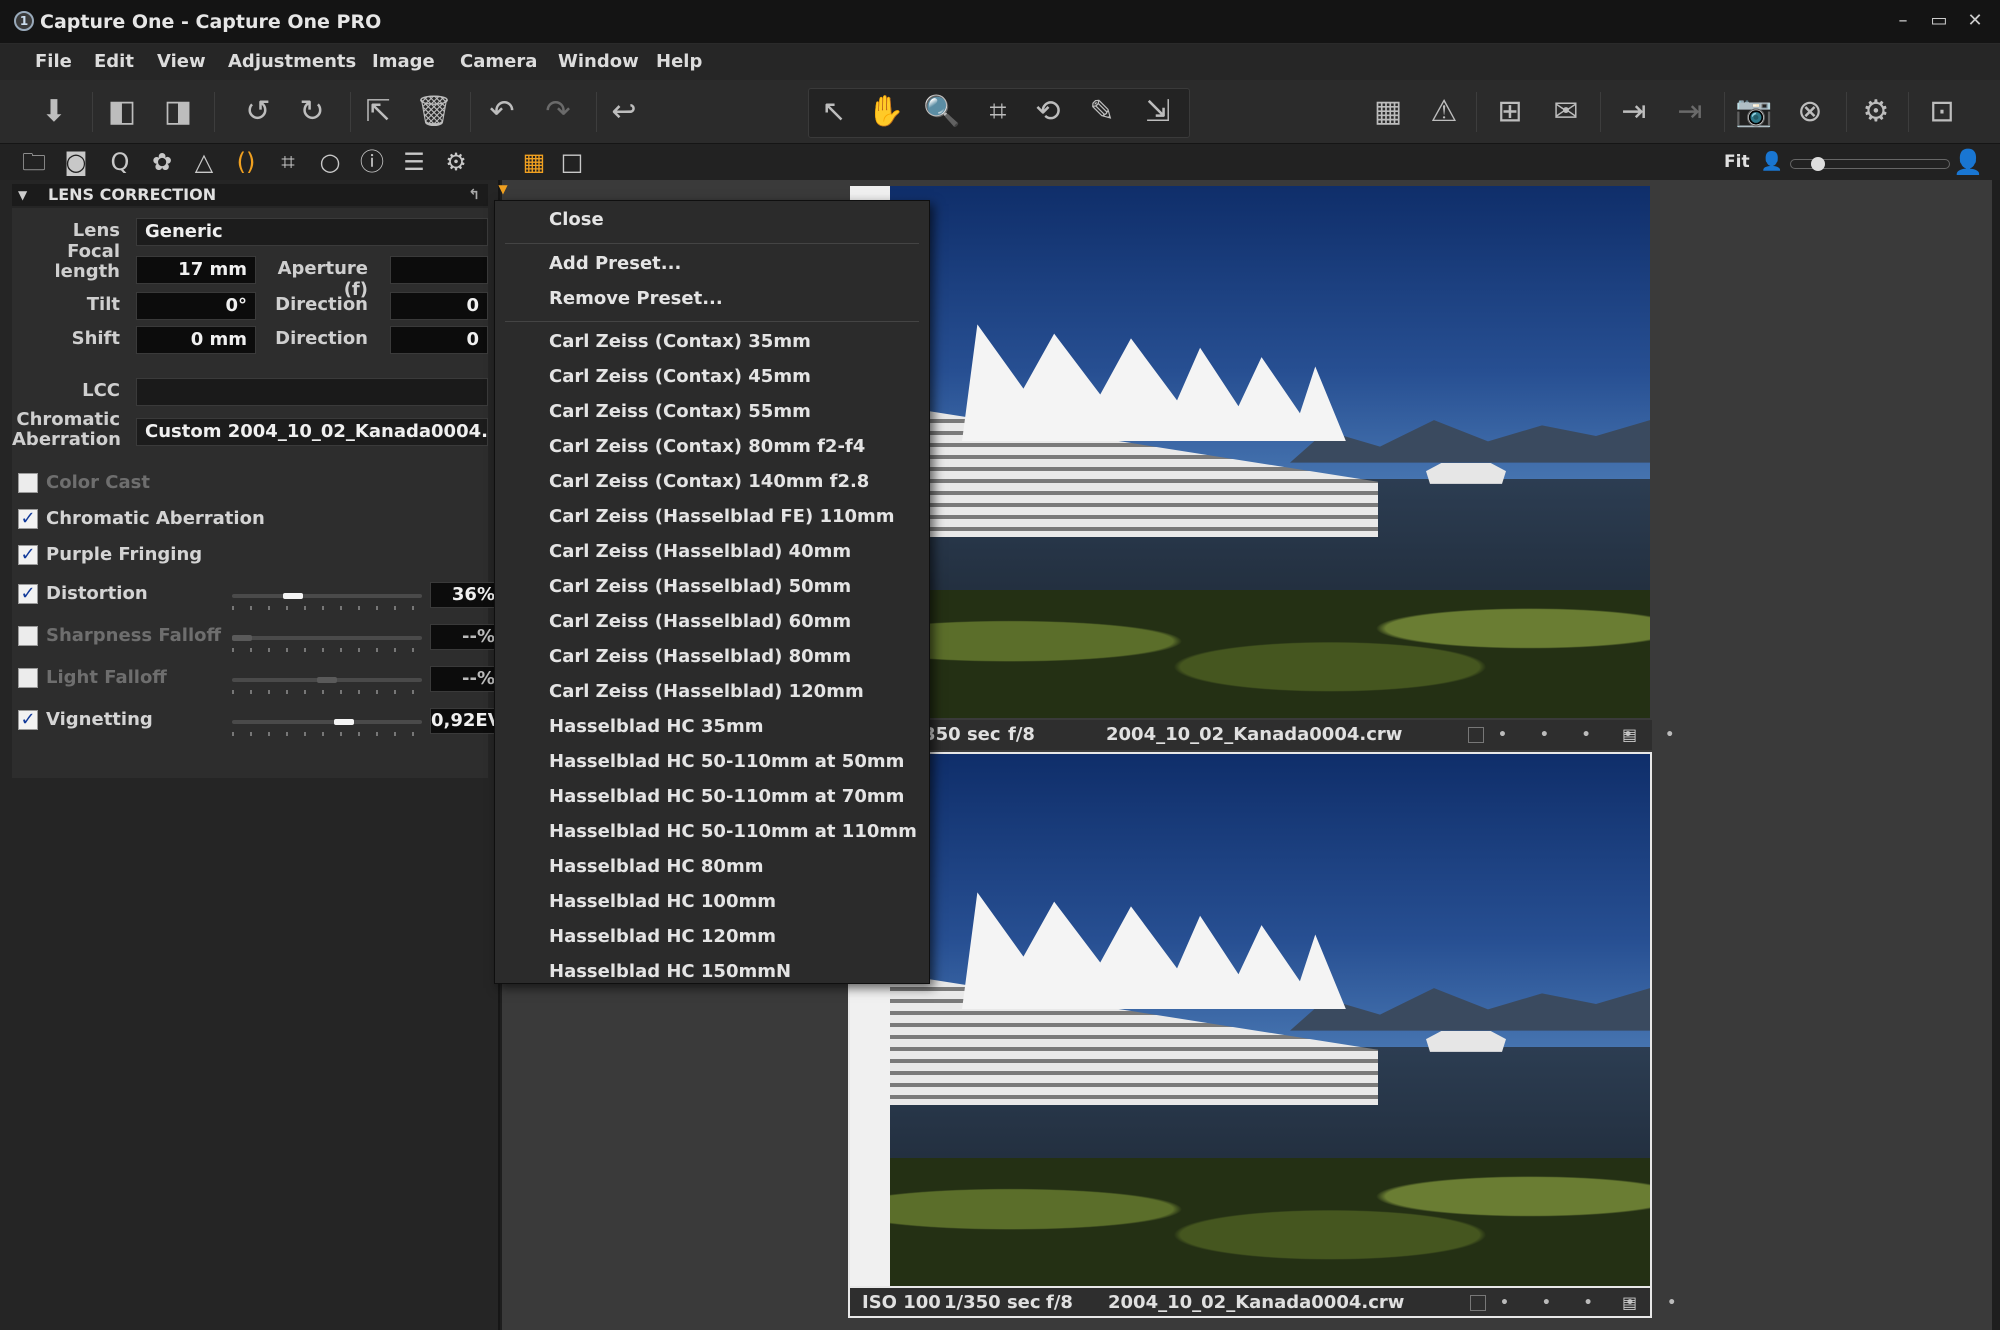  Describe the element at coordinates (726, 796) in the screenshot. I see `menu-lens-item: Hasselblad HC 50-110mm at 70mm` at that location.